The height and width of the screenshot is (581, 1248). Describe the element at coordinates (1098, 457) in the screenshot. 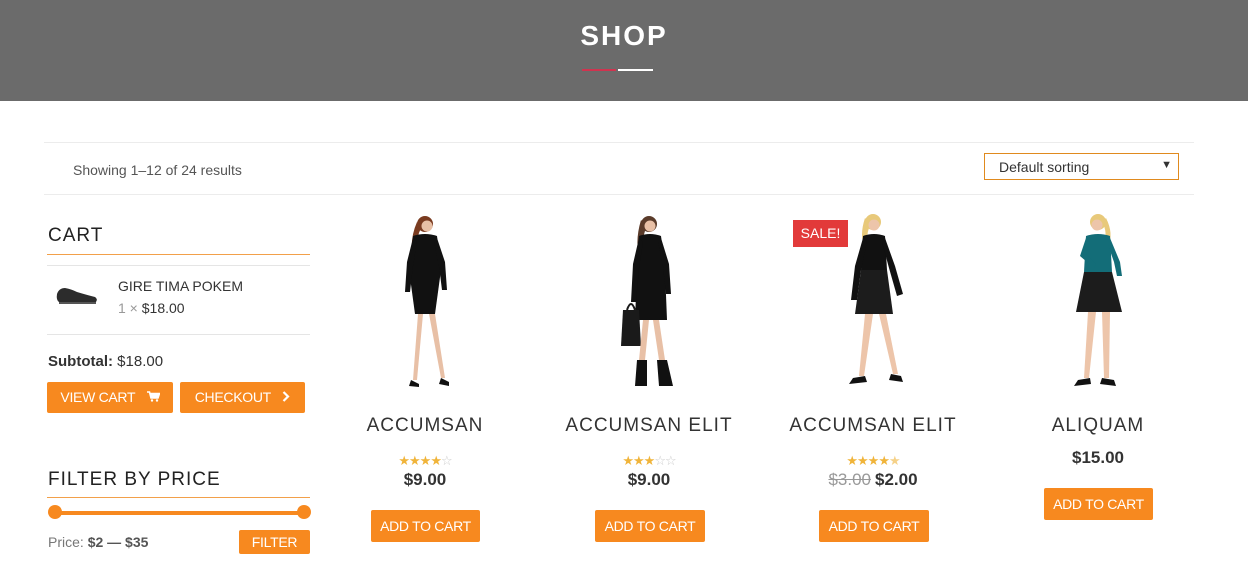

I see `product-price: $15.00` at that location.